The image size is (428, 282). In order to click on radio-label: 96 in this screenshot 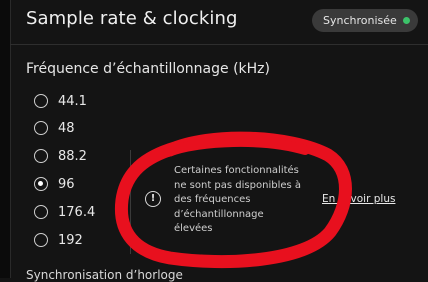, I will do `click(66, 184)`.